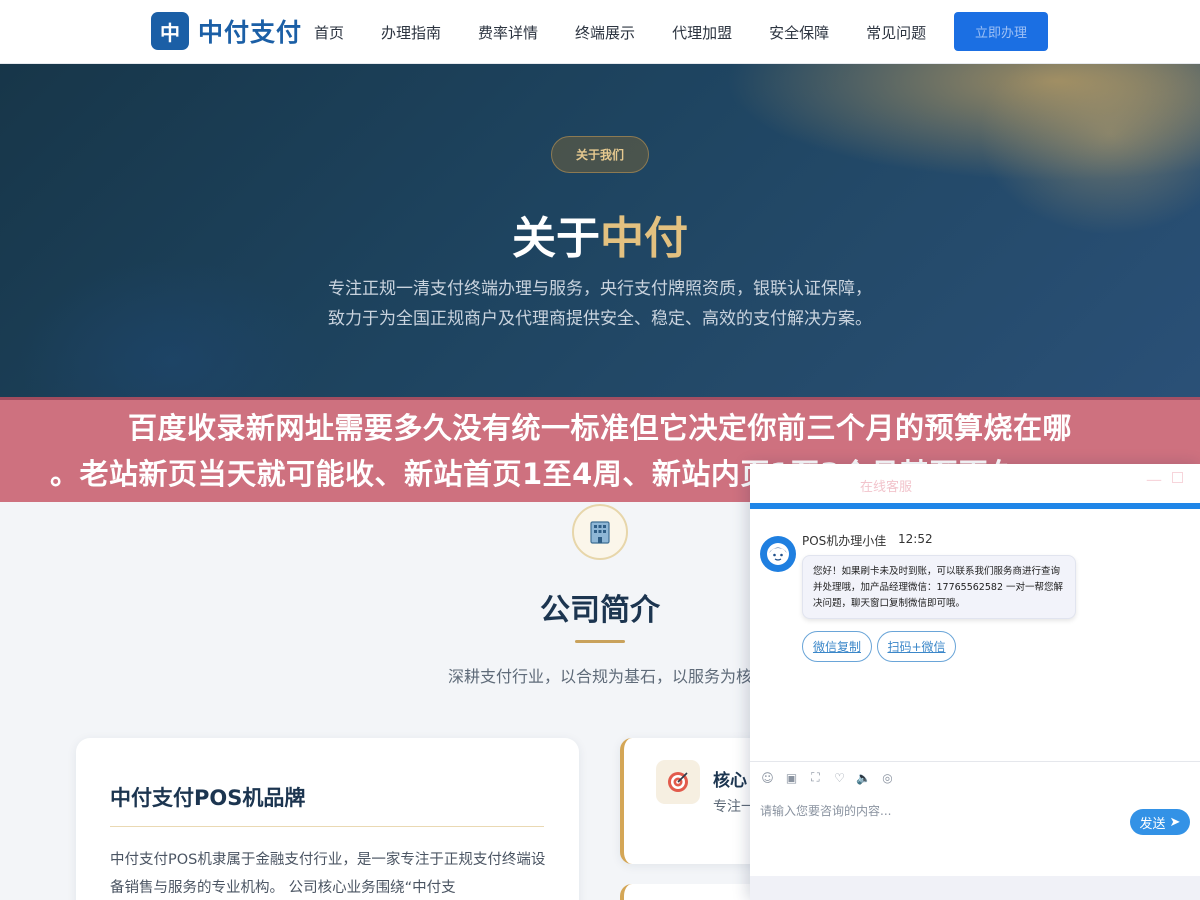  What do you see at coordinates (778, 554) in the screenshot?
I see `agent-avatar` at bounding box center [778, 554].